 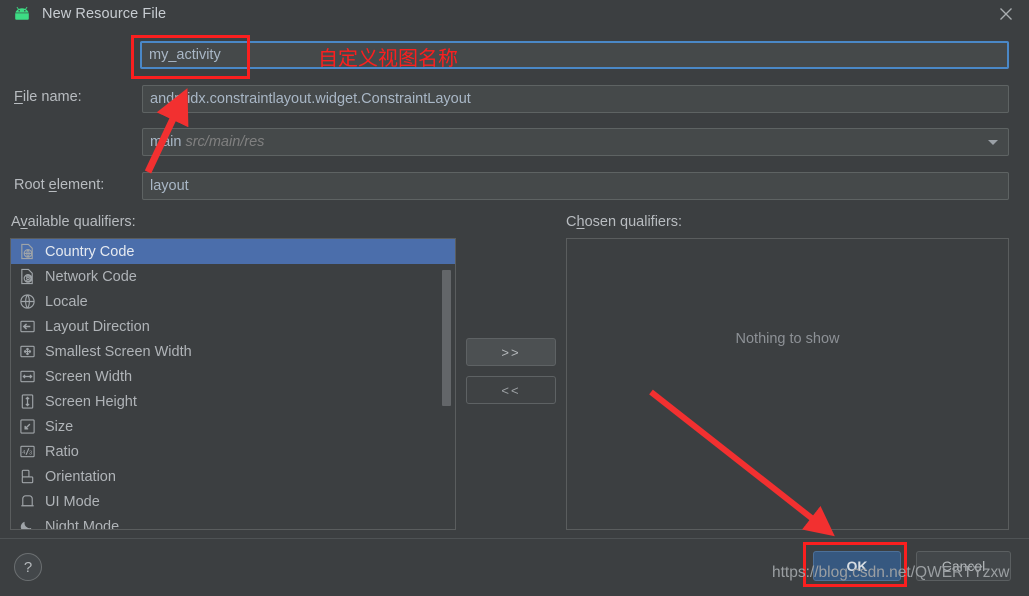 I want to click on qualifier-list-item: Layout Direction, so click(x=233, y=326).